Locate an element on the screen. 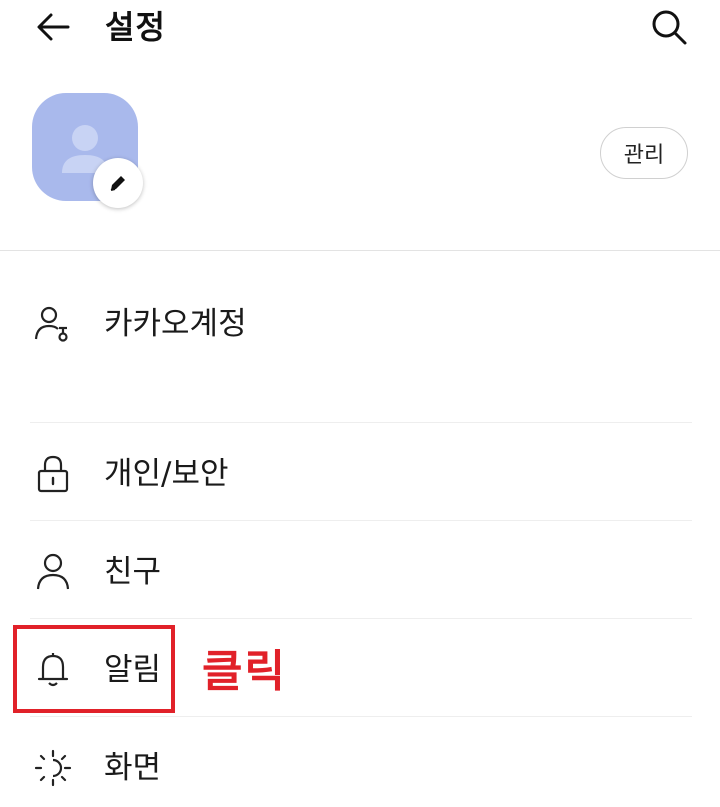  search-button is located at coordinates (669, 27).